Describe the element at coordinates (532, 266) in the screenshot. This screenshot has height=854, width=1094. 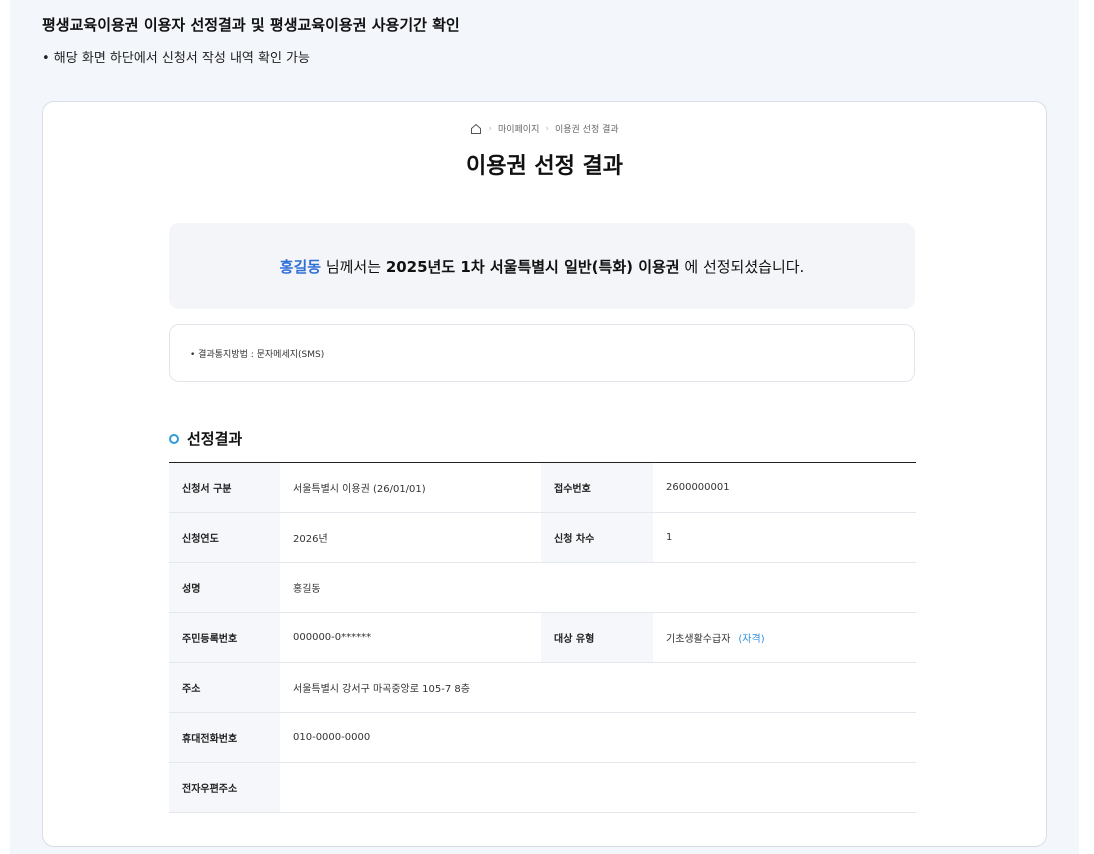
I see `voucher-name: 2025년도 1차 서울특별시 일반(특화) 이용권` at that location.